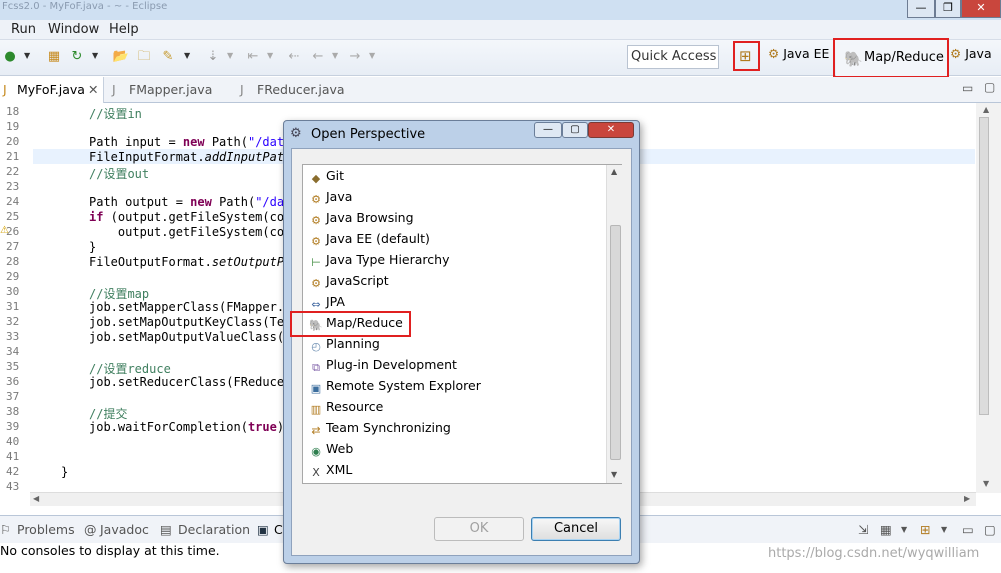  What do you see at coordinates (121, 57) in the screenshot?
I see `open-folder-icon: 📂` at bounding box center [121, 57].